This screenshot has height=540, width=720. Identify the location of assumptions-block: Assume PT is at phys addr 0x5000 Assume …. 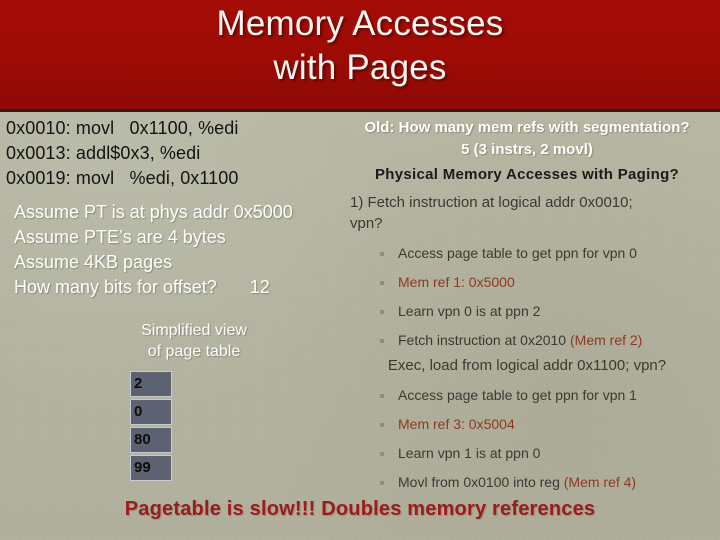
(169, 250).